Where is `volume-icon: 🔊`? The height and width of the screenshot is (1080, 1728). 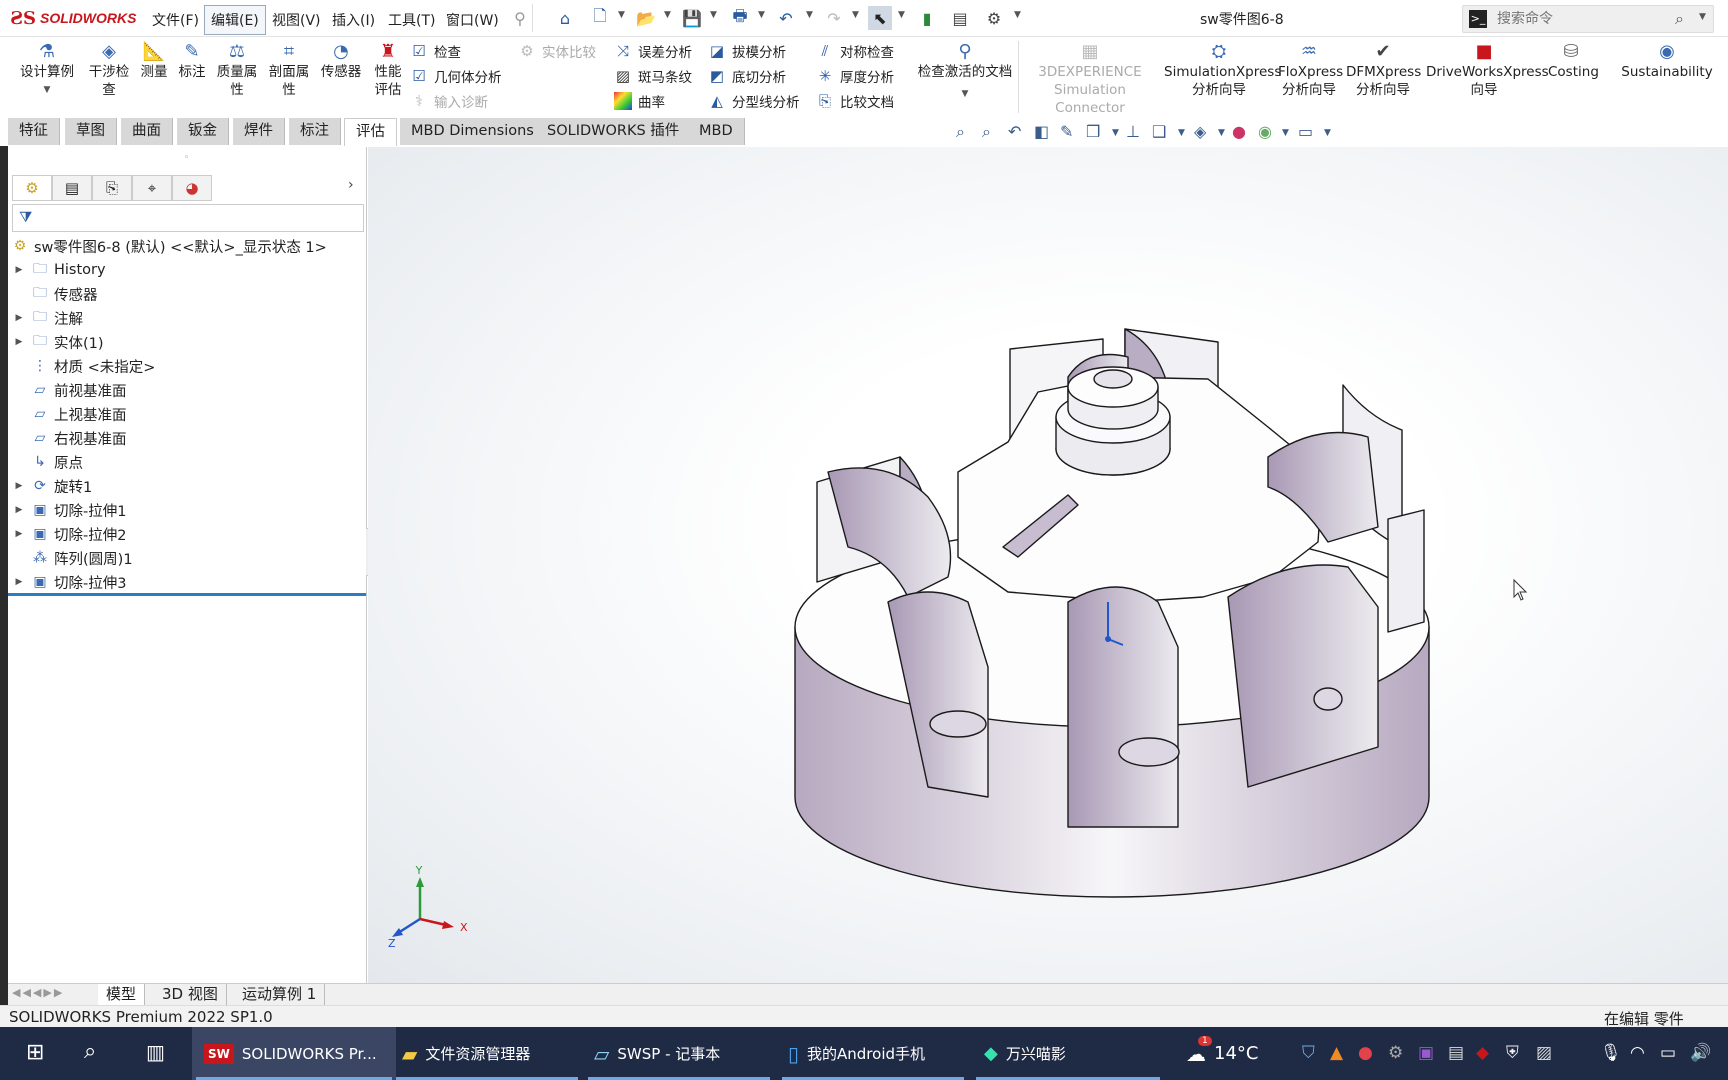 volume-icon: 🔊 is located at coordinates (1700, 1053).